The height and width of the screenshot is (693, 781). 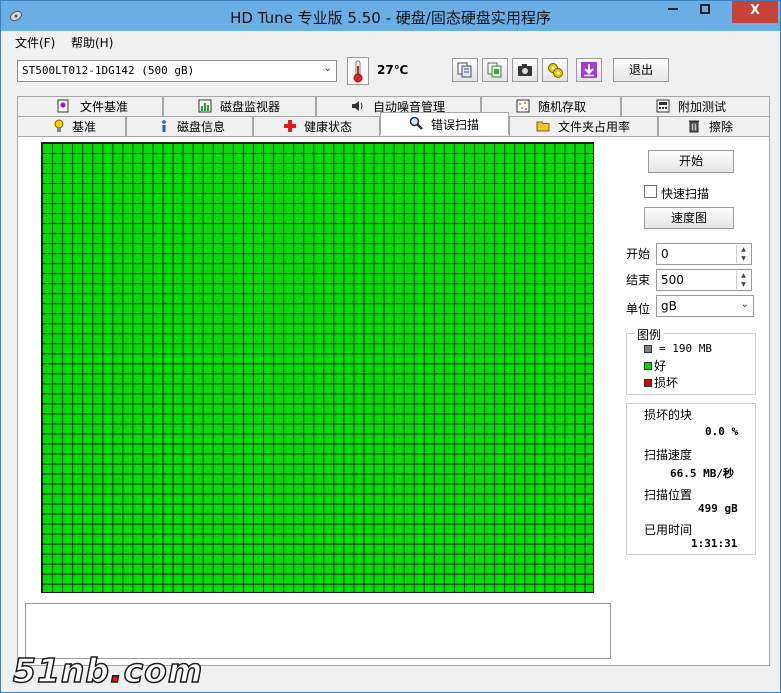 I want to click on start-field-label: 开始, so click(x=638, y=254).